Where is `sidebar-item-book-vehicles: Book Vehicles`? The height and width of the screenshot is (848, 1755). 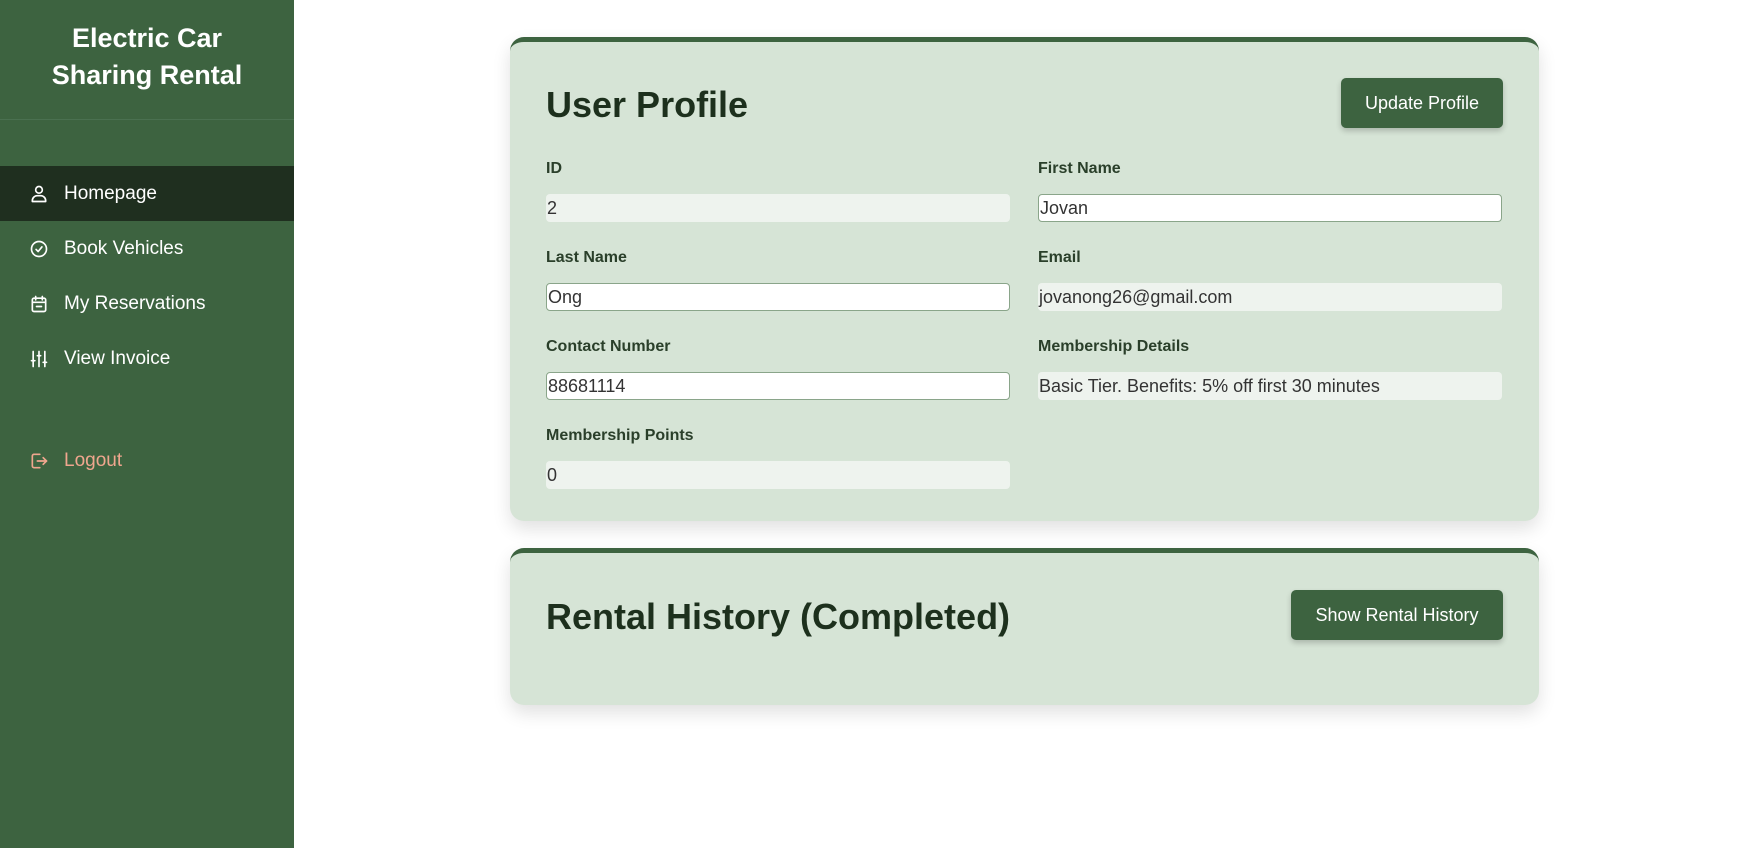
sidebar-item-book-vehicles: Book Vehicles is located at coordinates (147, 248).